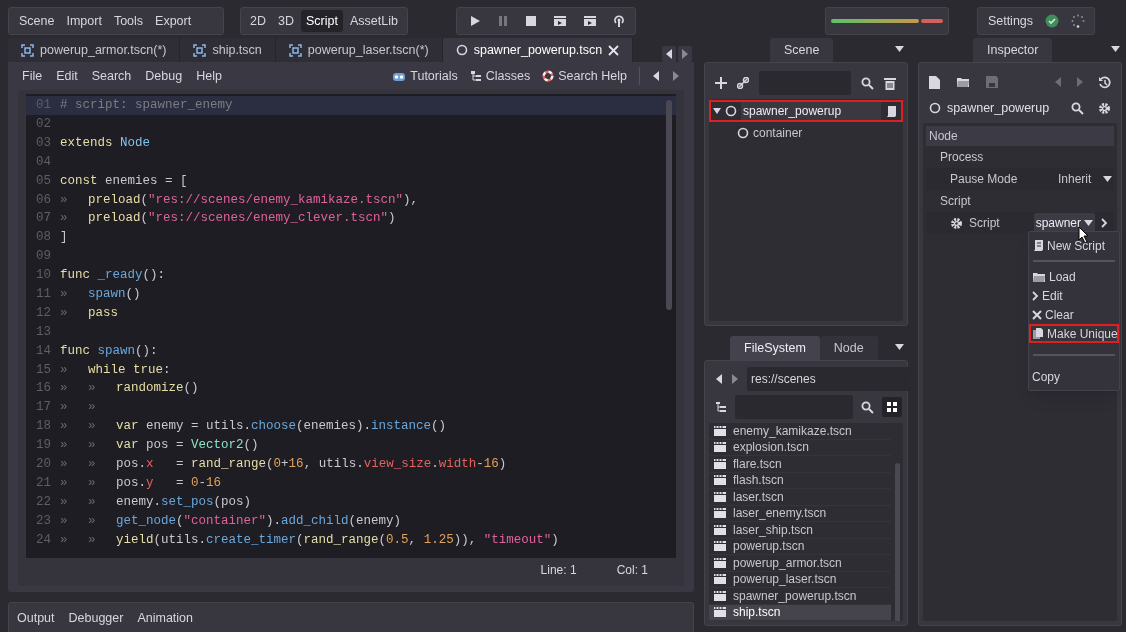 This screenshot has height=632, width=1126. What do you see at coordinates (36, 618) in the screenshot?
I see `panel-tab: Output` at bounding box center [36, 618].